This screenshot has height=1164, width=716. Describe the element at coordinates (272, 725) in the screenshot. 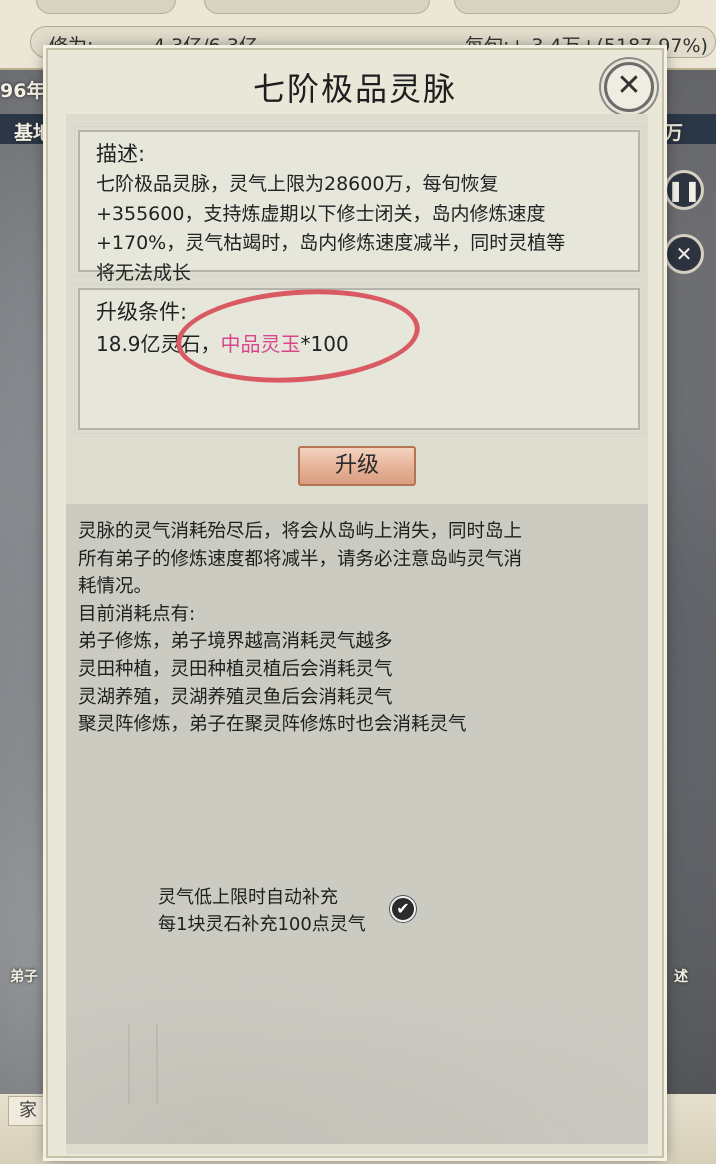

I see `info-line: 聚灵阵修炼，弟子在聚灵阵修炼时也会消耗灵气` at that location.